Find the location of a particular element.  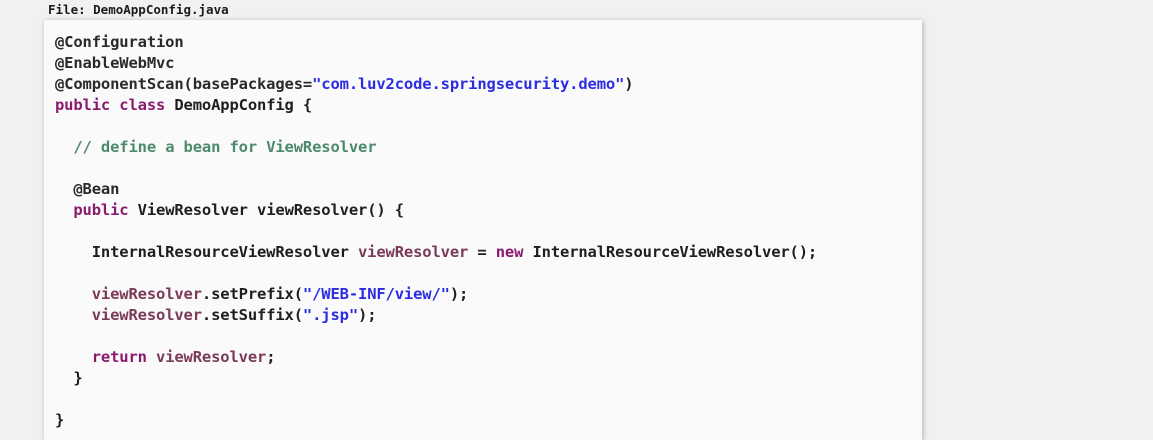

code-line: @Configuration is located at coordinates (488, 42).